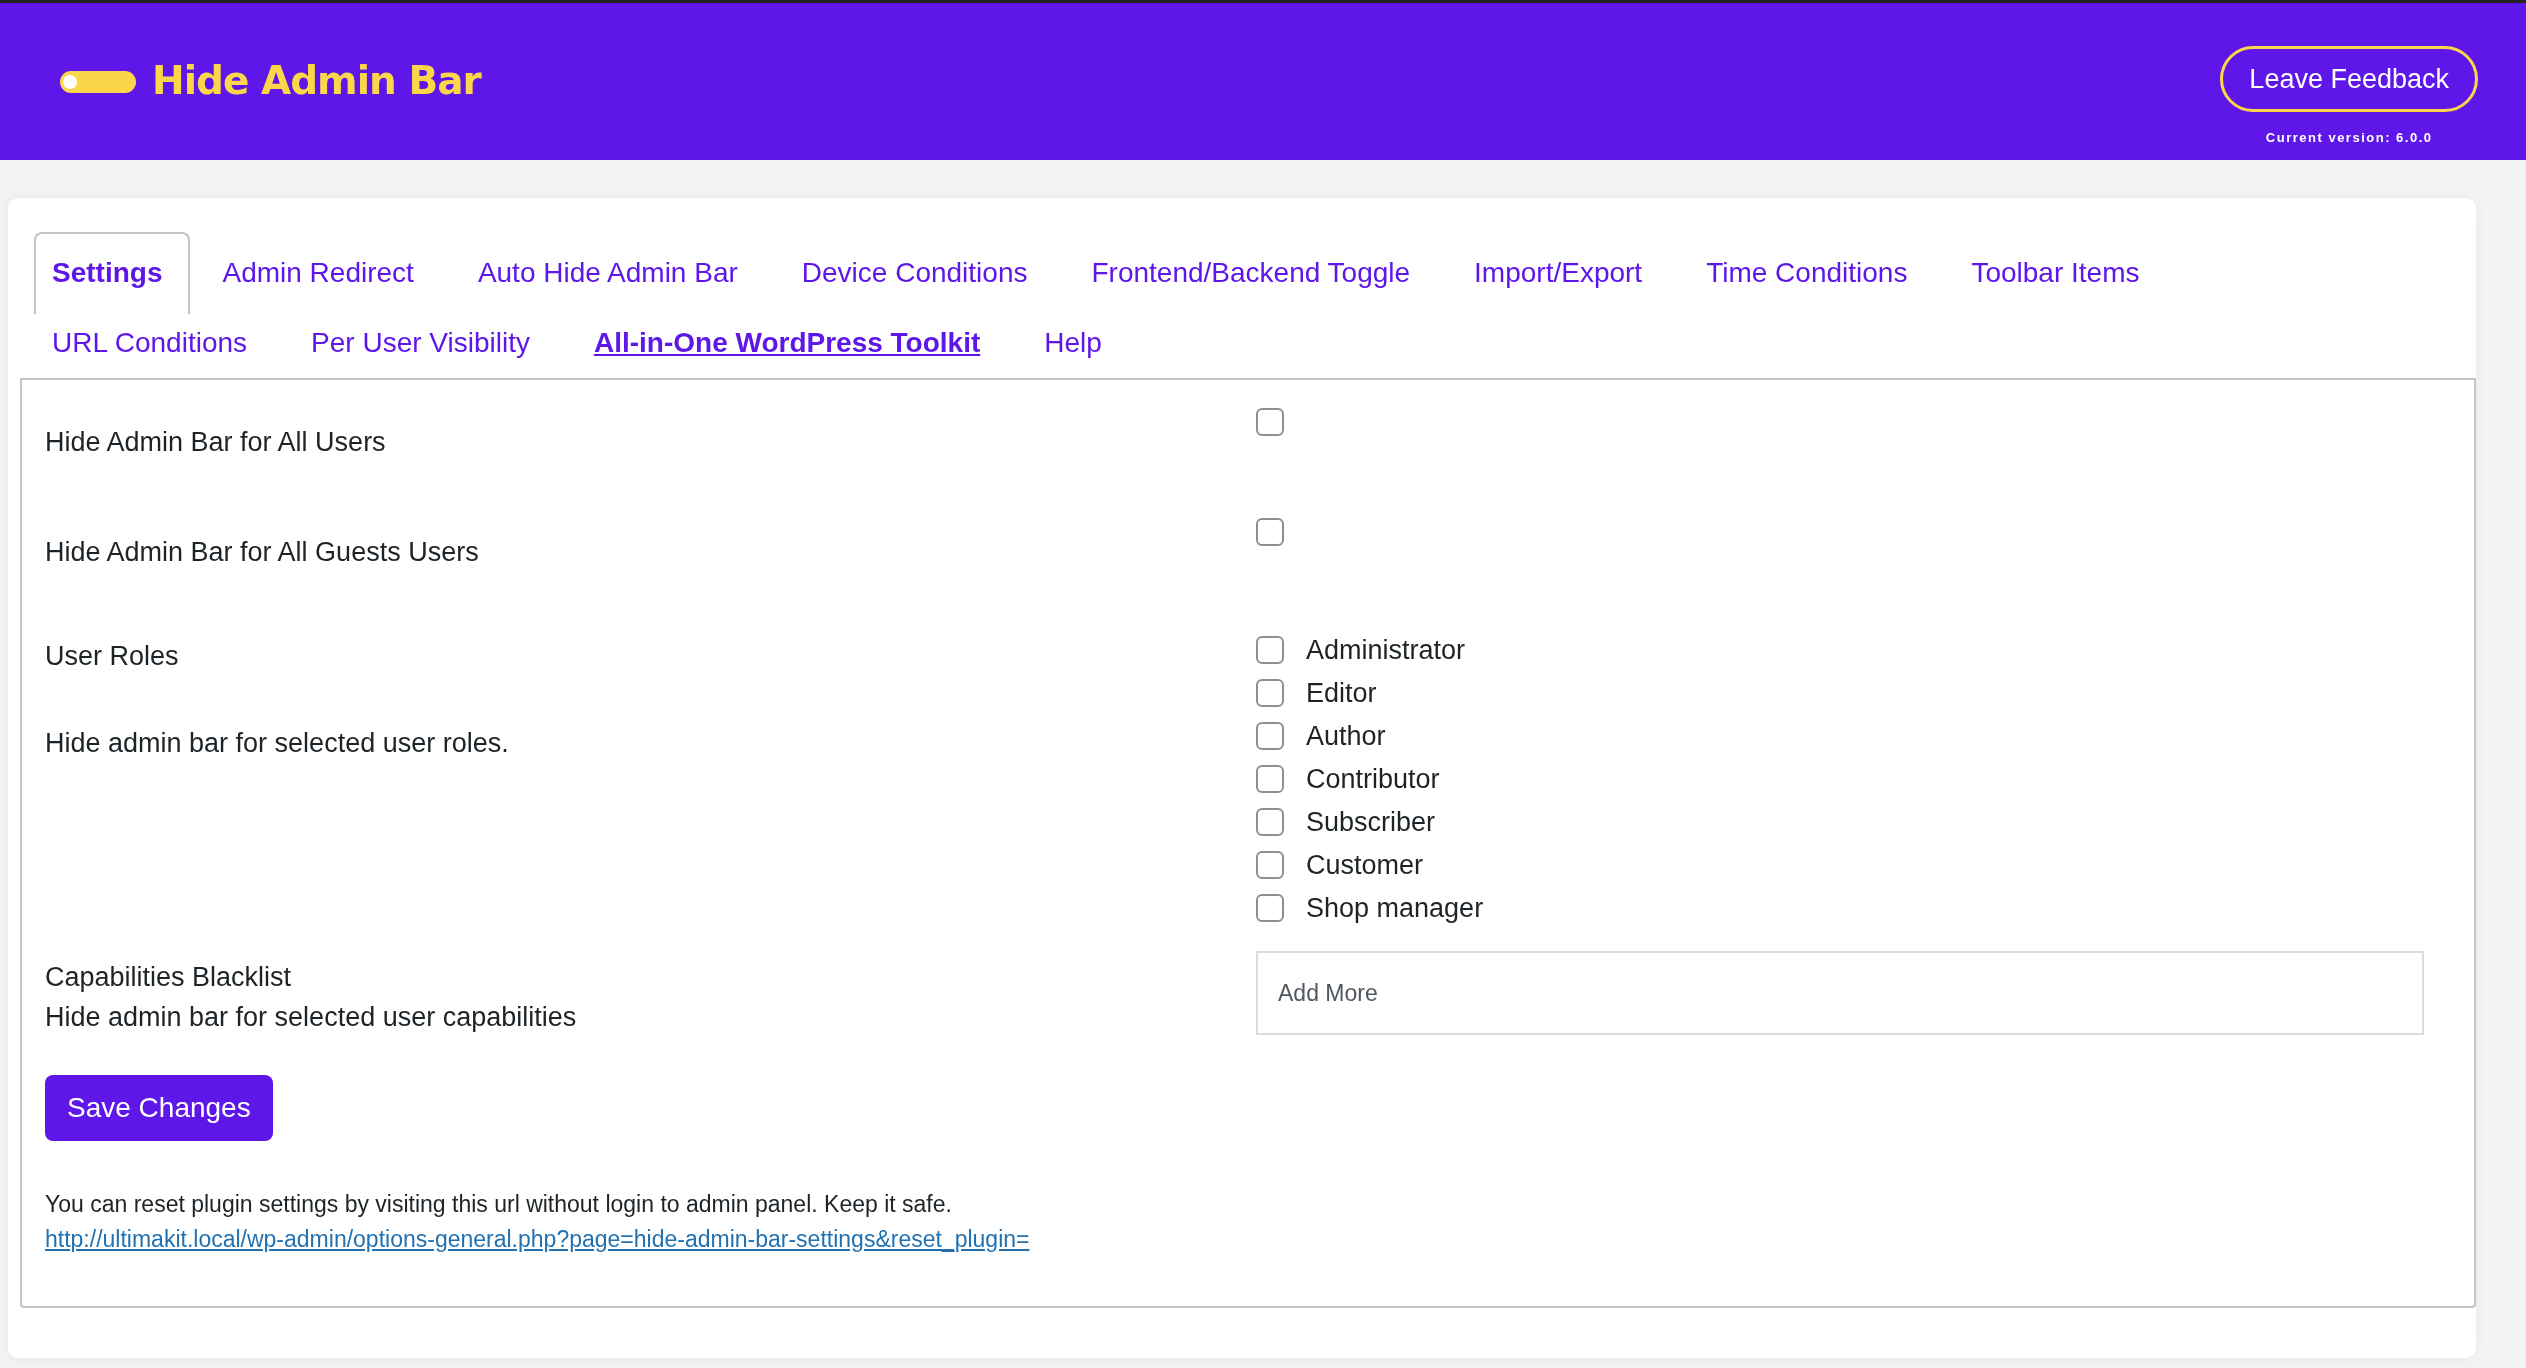  What do you see at coordinates (1346, 736) in the screenshot?
I see `option-label: Author` at bounding box center [1346, 736].